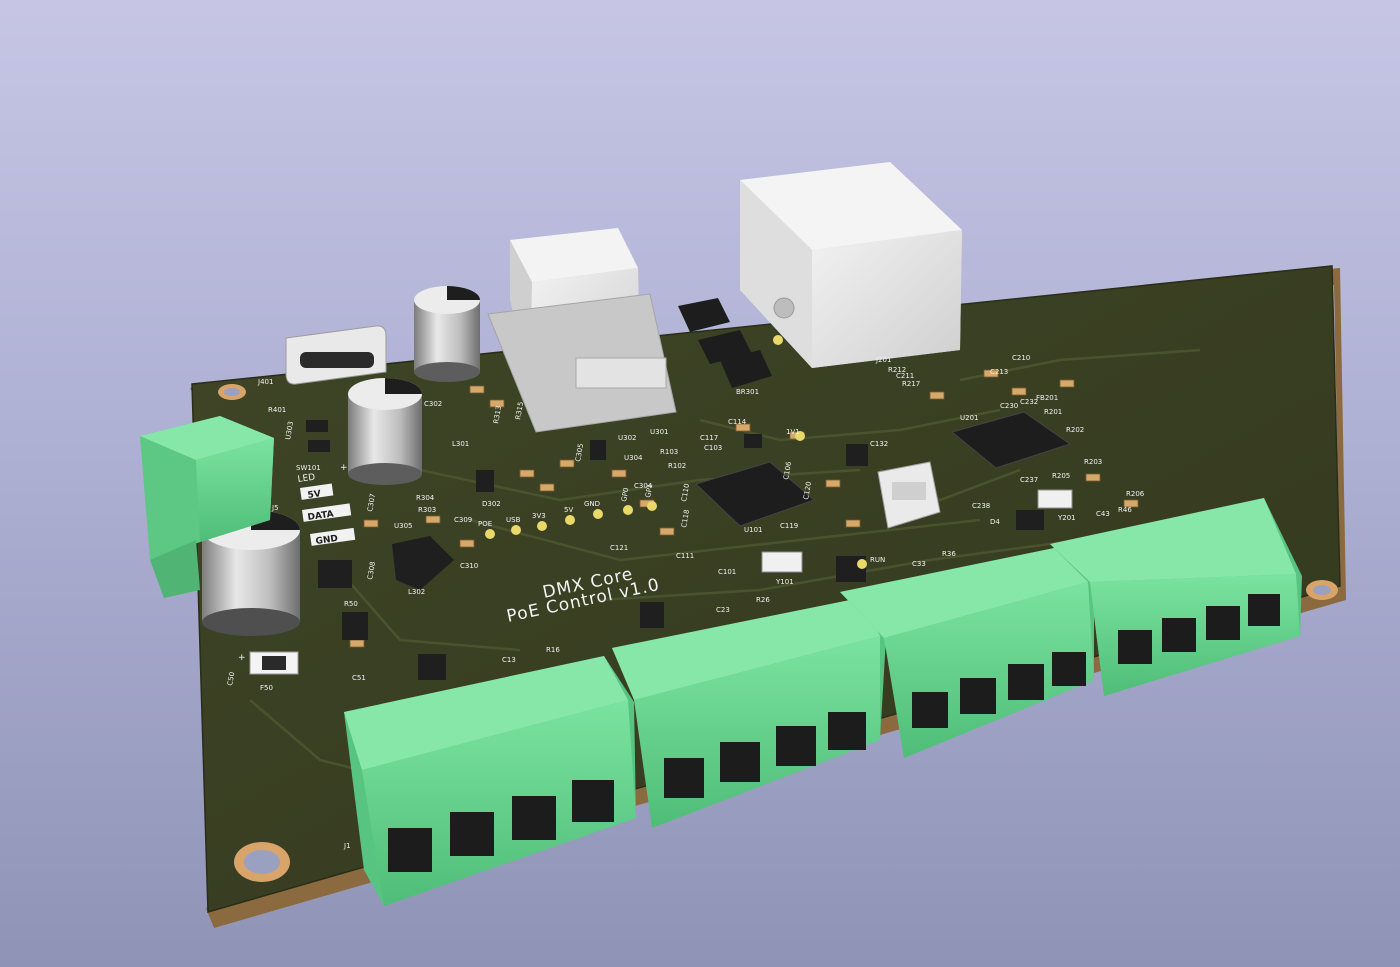 This screenshot has width=1400, height=967. Describe the element at coordinates (1125, 510) in the screenshot. I see `refdes-r46: R46` at that location.